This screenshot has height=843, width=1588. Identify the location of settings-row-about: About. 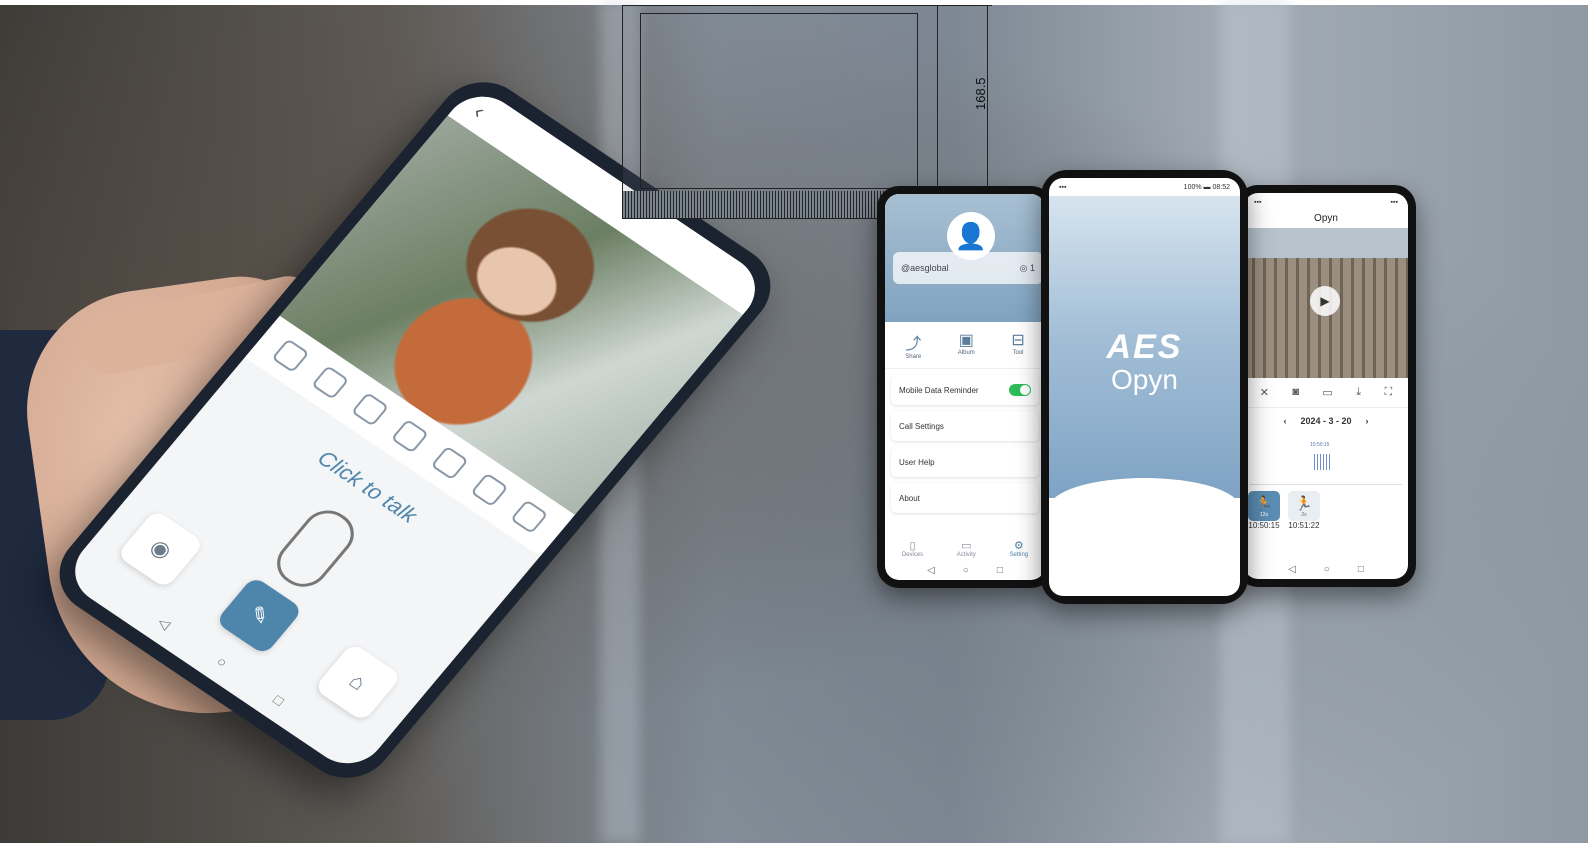
(965, 498).